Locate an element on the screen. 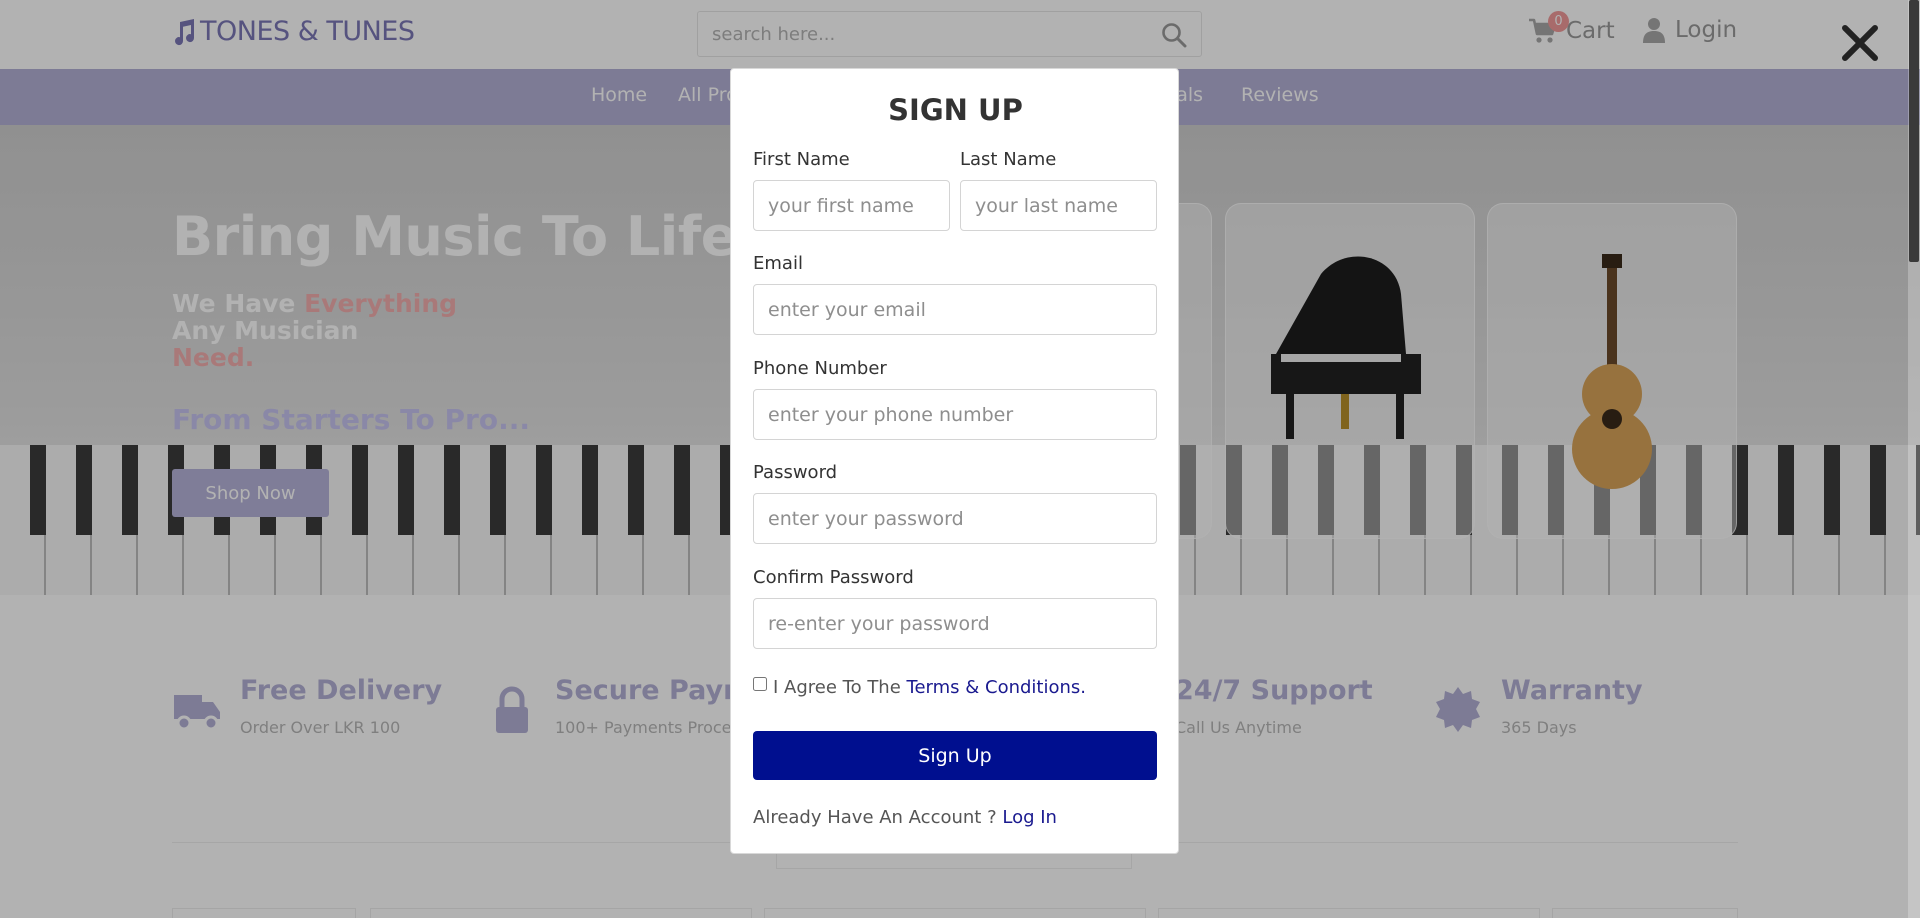 Image resolution: width=1920 pixels, height=918 pixels. terms-link: Terms & Conditions. is located at coordinates (996, 687).